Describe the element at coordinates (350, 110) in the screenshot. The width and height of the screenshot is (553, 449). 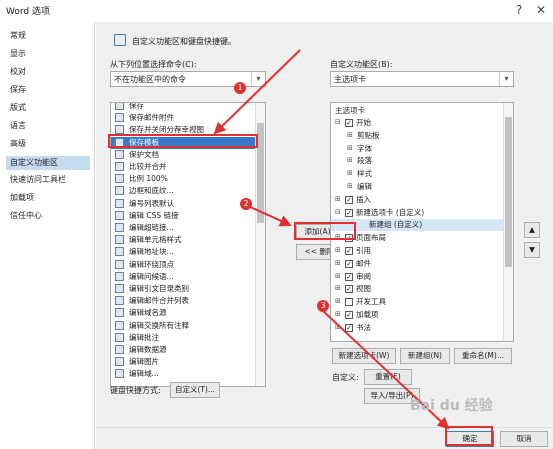
I see `tree-header: 主选项卡` at that location.